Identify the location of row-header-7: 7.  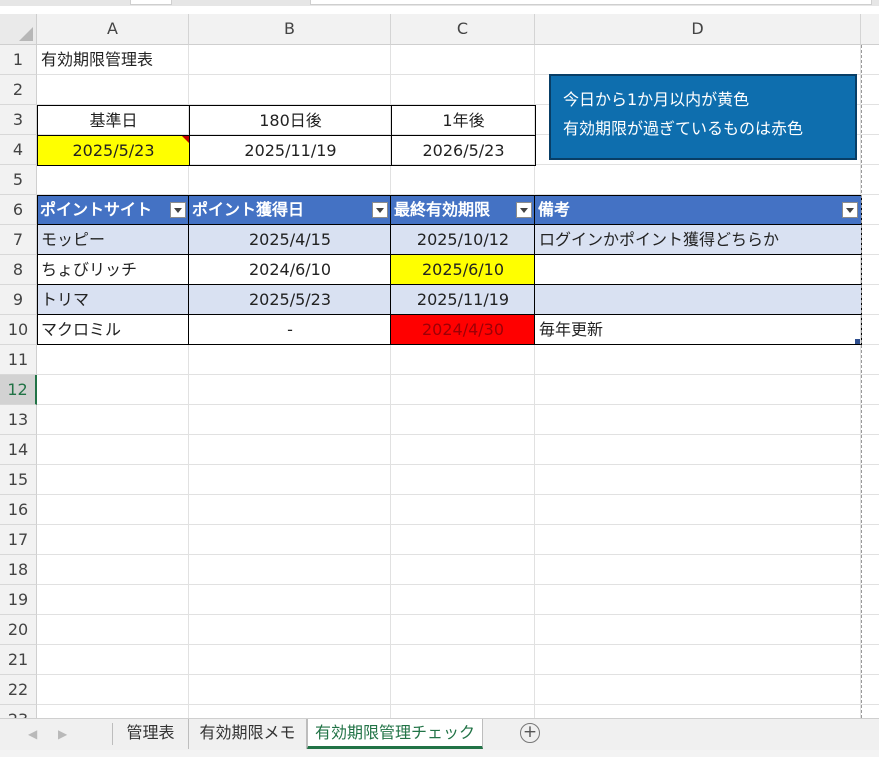
(18, 240).